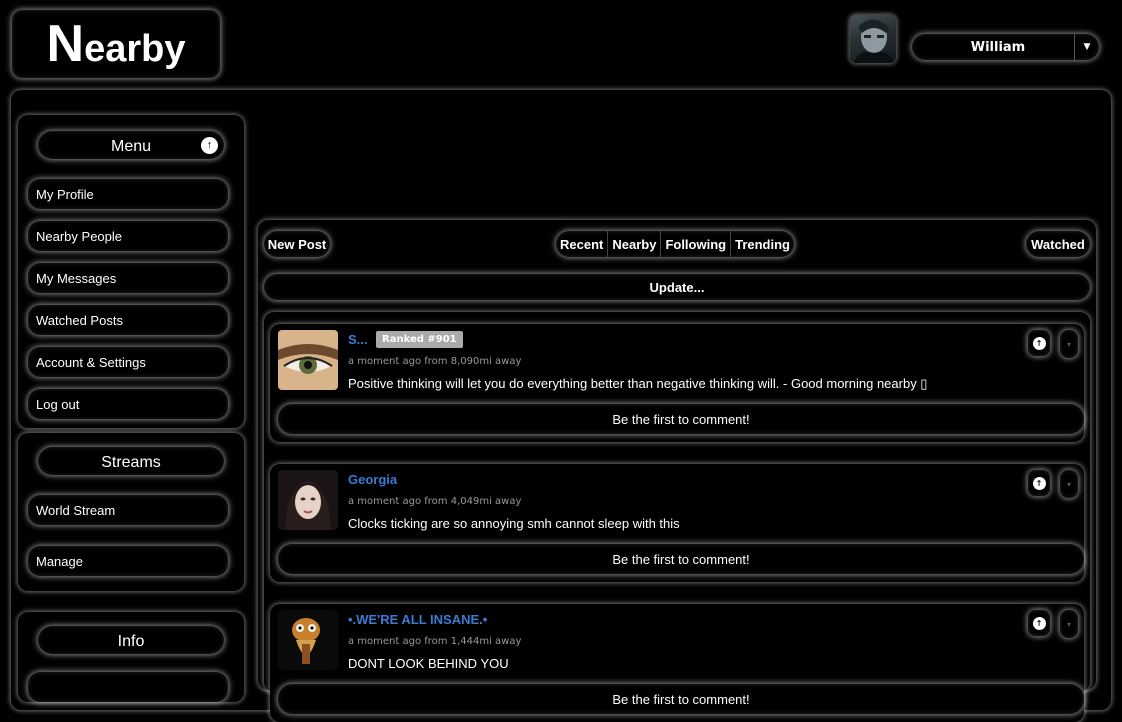  Describe the element at coordinates (762, 244) in the screenshot. I see `tab-trending: Trending` at that location.